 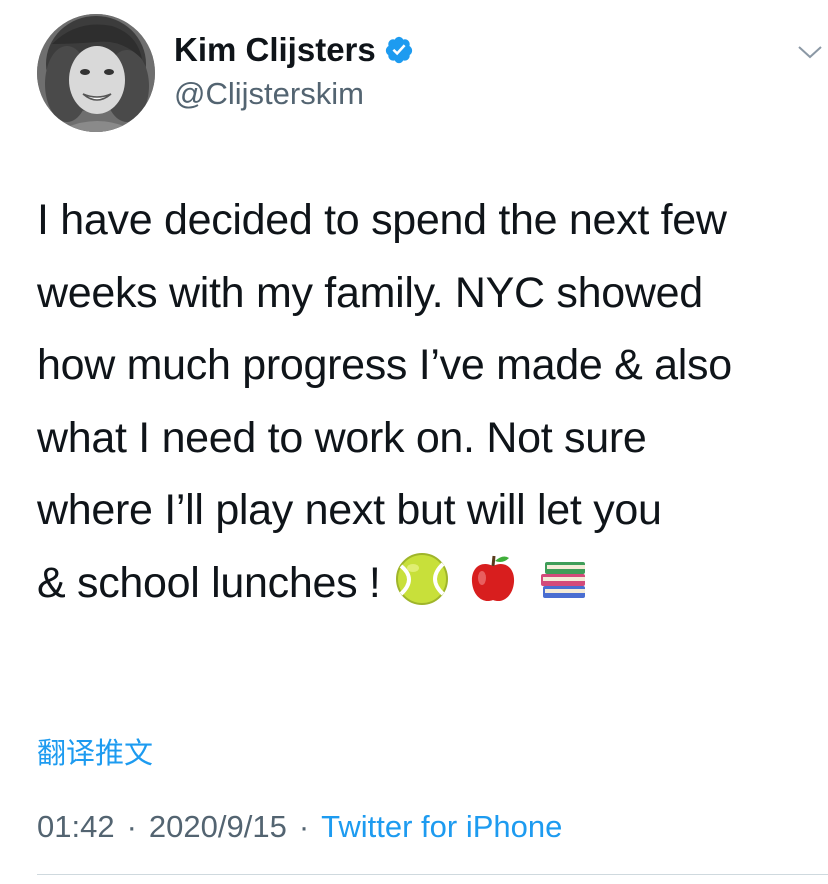 I want to click on tweet-source-link: Twitter for iPhone, so click(x=441, y=826).